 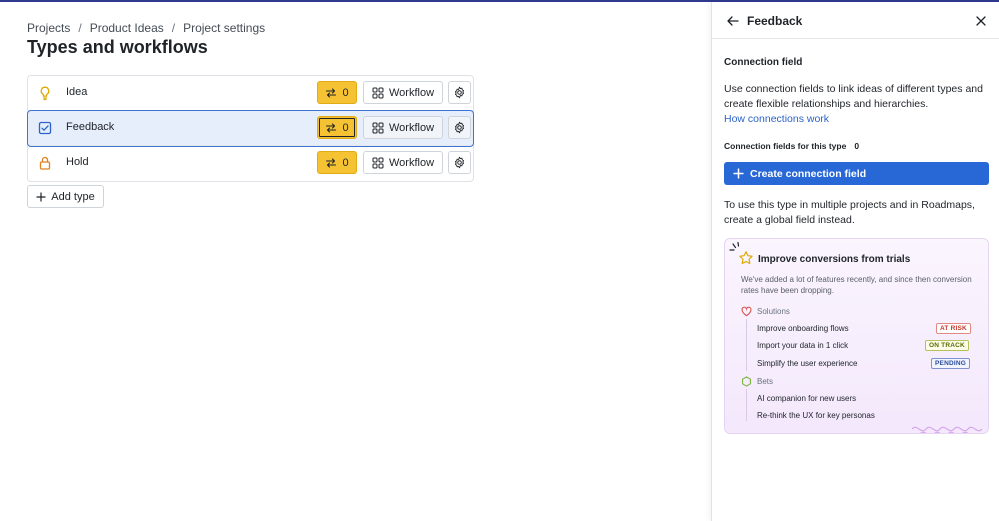 What do you see at coordinates (807, 363) in the screenshot?
I see `solution-item: Simplify the user experience` at bounding box center [807, 363].